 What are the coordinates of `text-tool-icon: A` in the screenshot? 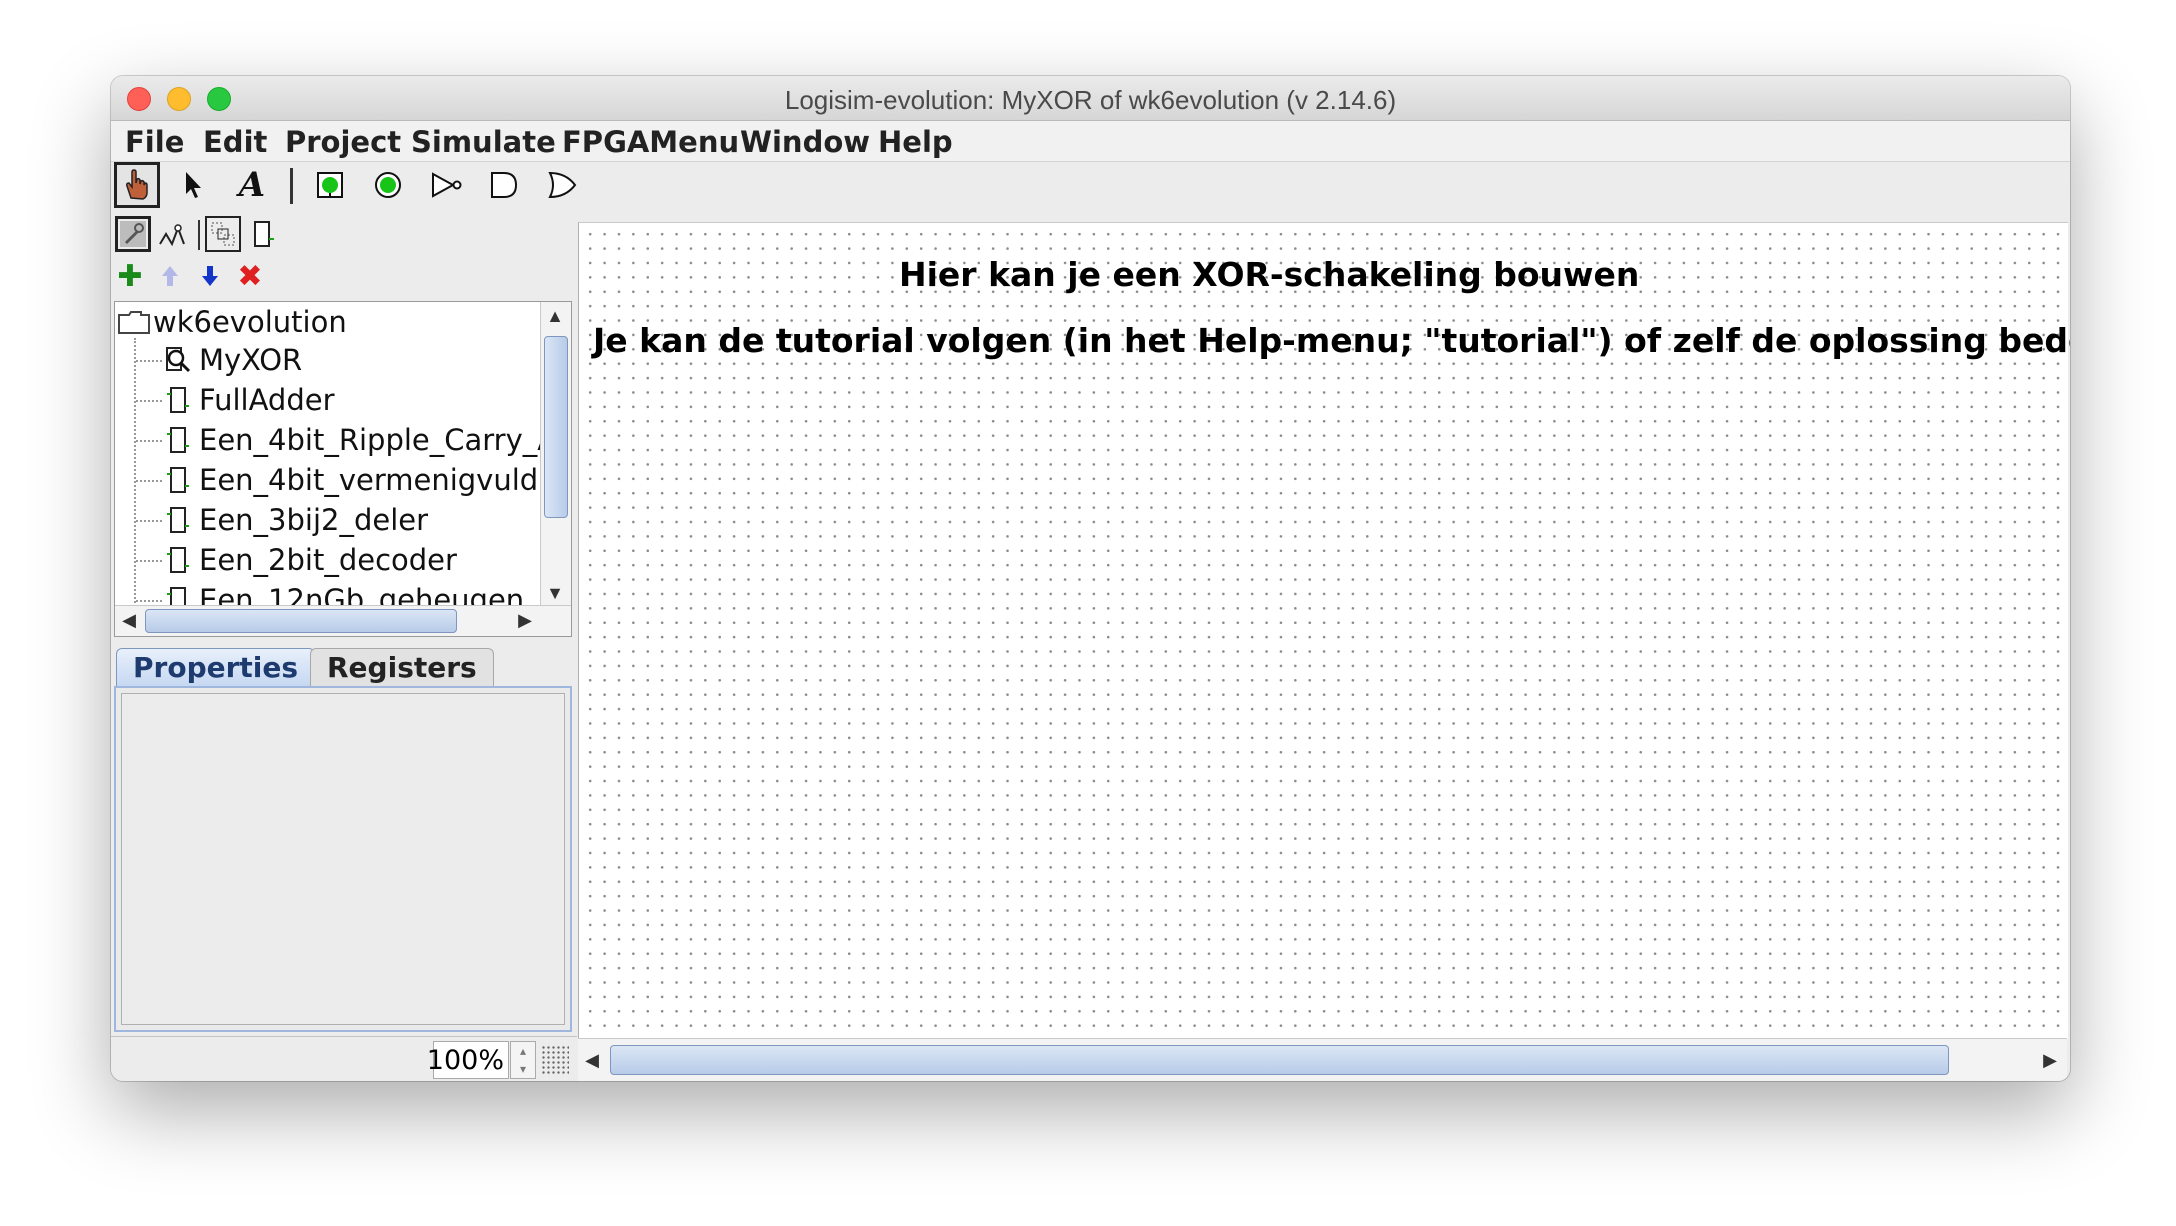 It's located at (252, 185).